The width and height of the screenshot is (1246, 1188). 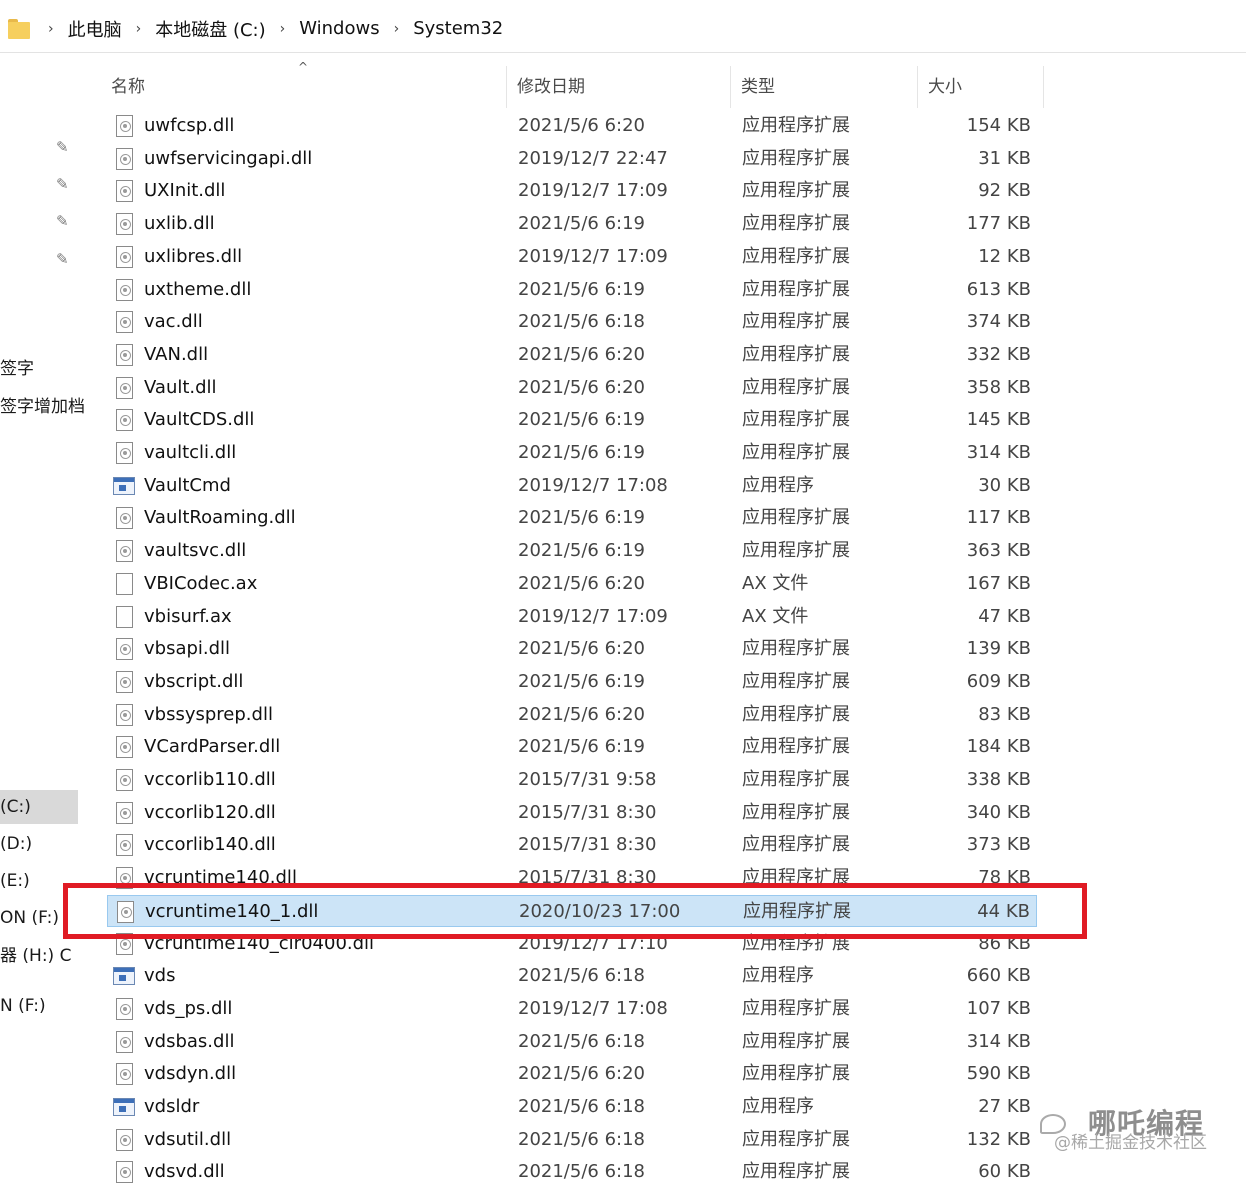 I want to click on file-row: vdsutil.dll 2021/5/6 6:18 应用程序扩展 132 KB, so click(x=572, y=1140).